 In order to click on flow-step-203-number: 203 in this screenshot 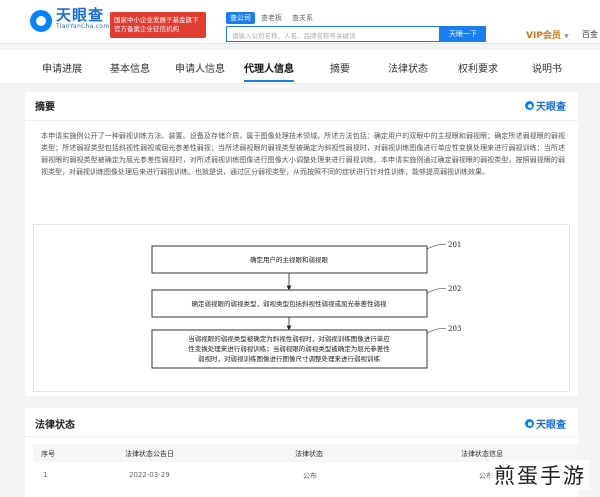, I will do `click(454, 329)`.